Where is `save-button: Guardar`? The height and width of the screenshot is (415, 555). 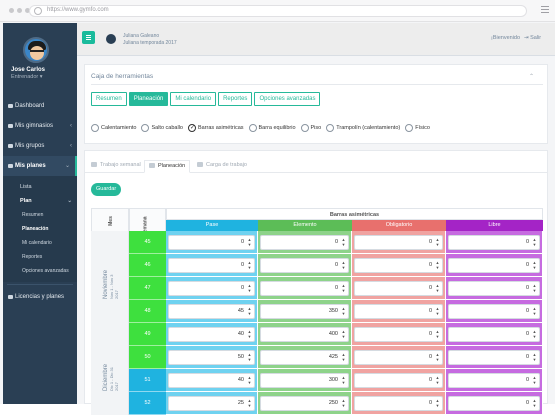 save-button: Guardar is located at coordinates (106, 189).